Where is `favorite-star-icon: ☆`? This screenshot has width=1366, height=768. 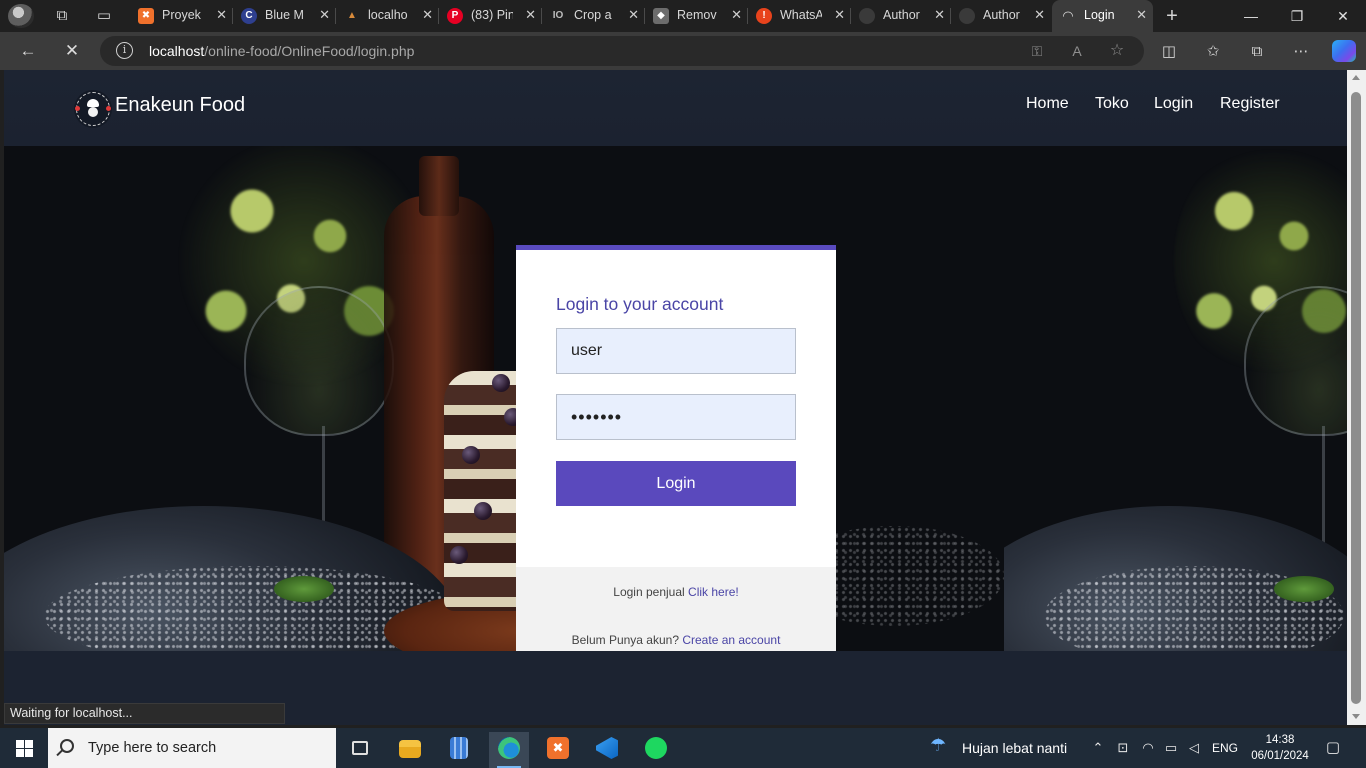
favorite-star-icon: ☆ is located at coordinates (1117, 51).